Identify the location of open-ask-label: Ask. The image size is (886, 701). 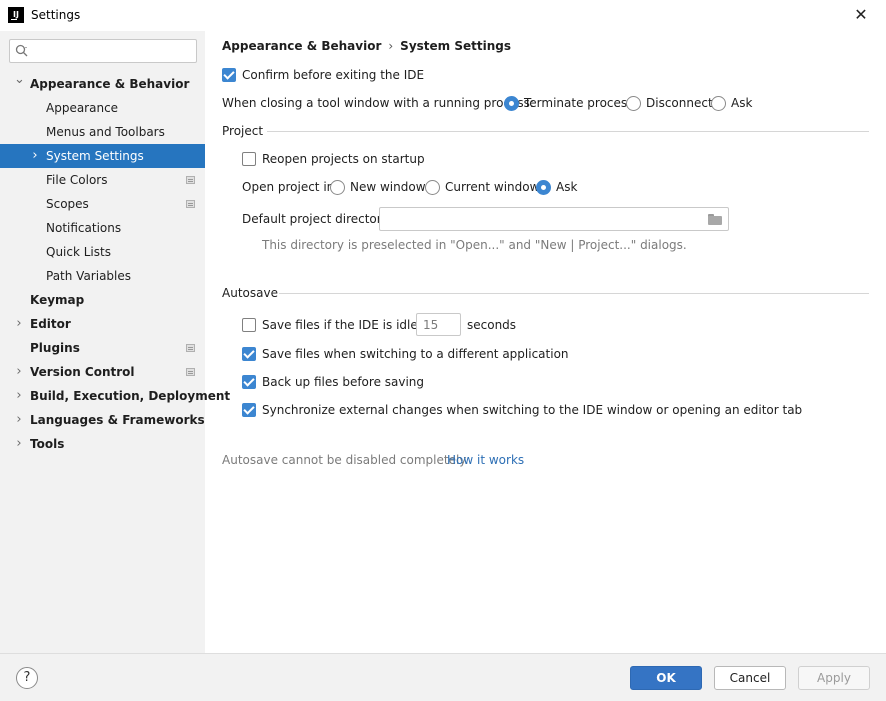
(567, 187).